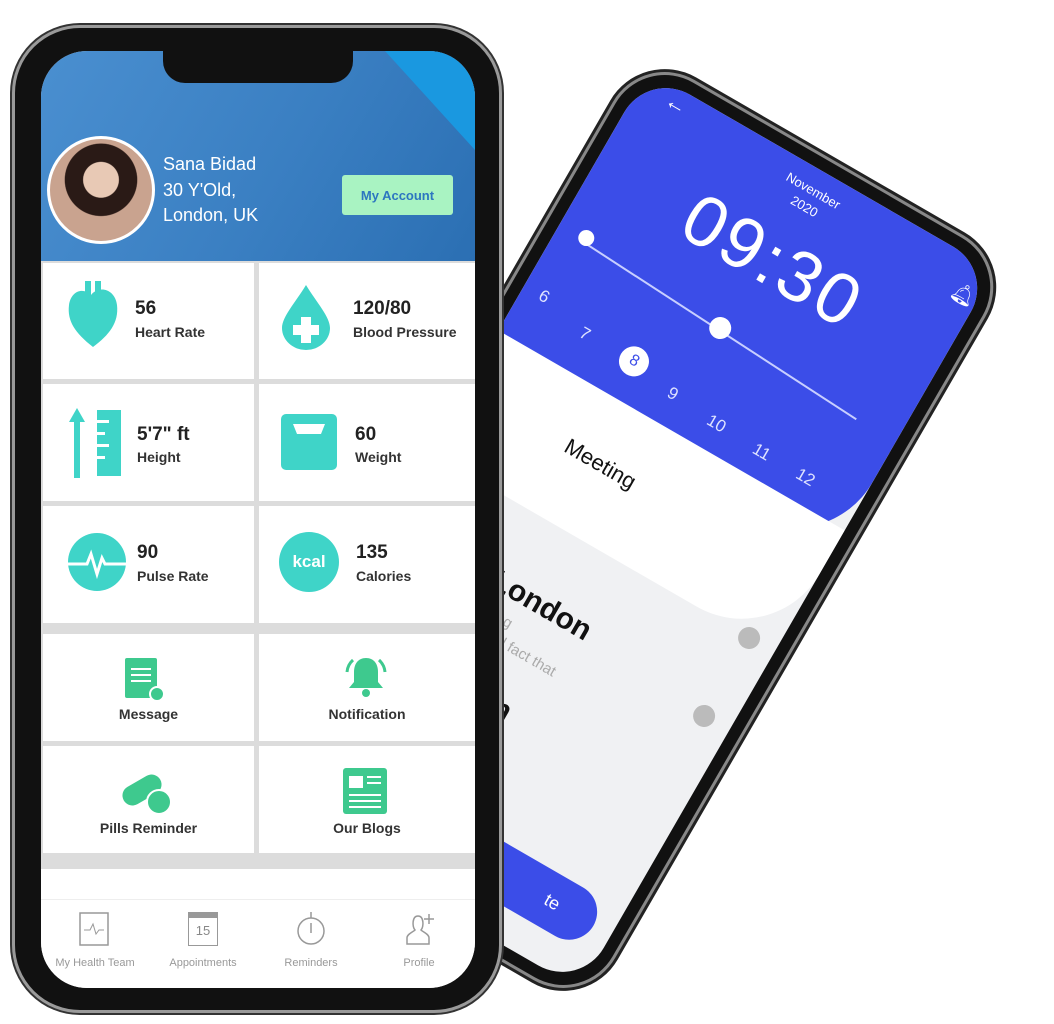 This screenshot has height=1024, width=1054. I want to click on stat-value: 120/80, so click(382, 308).